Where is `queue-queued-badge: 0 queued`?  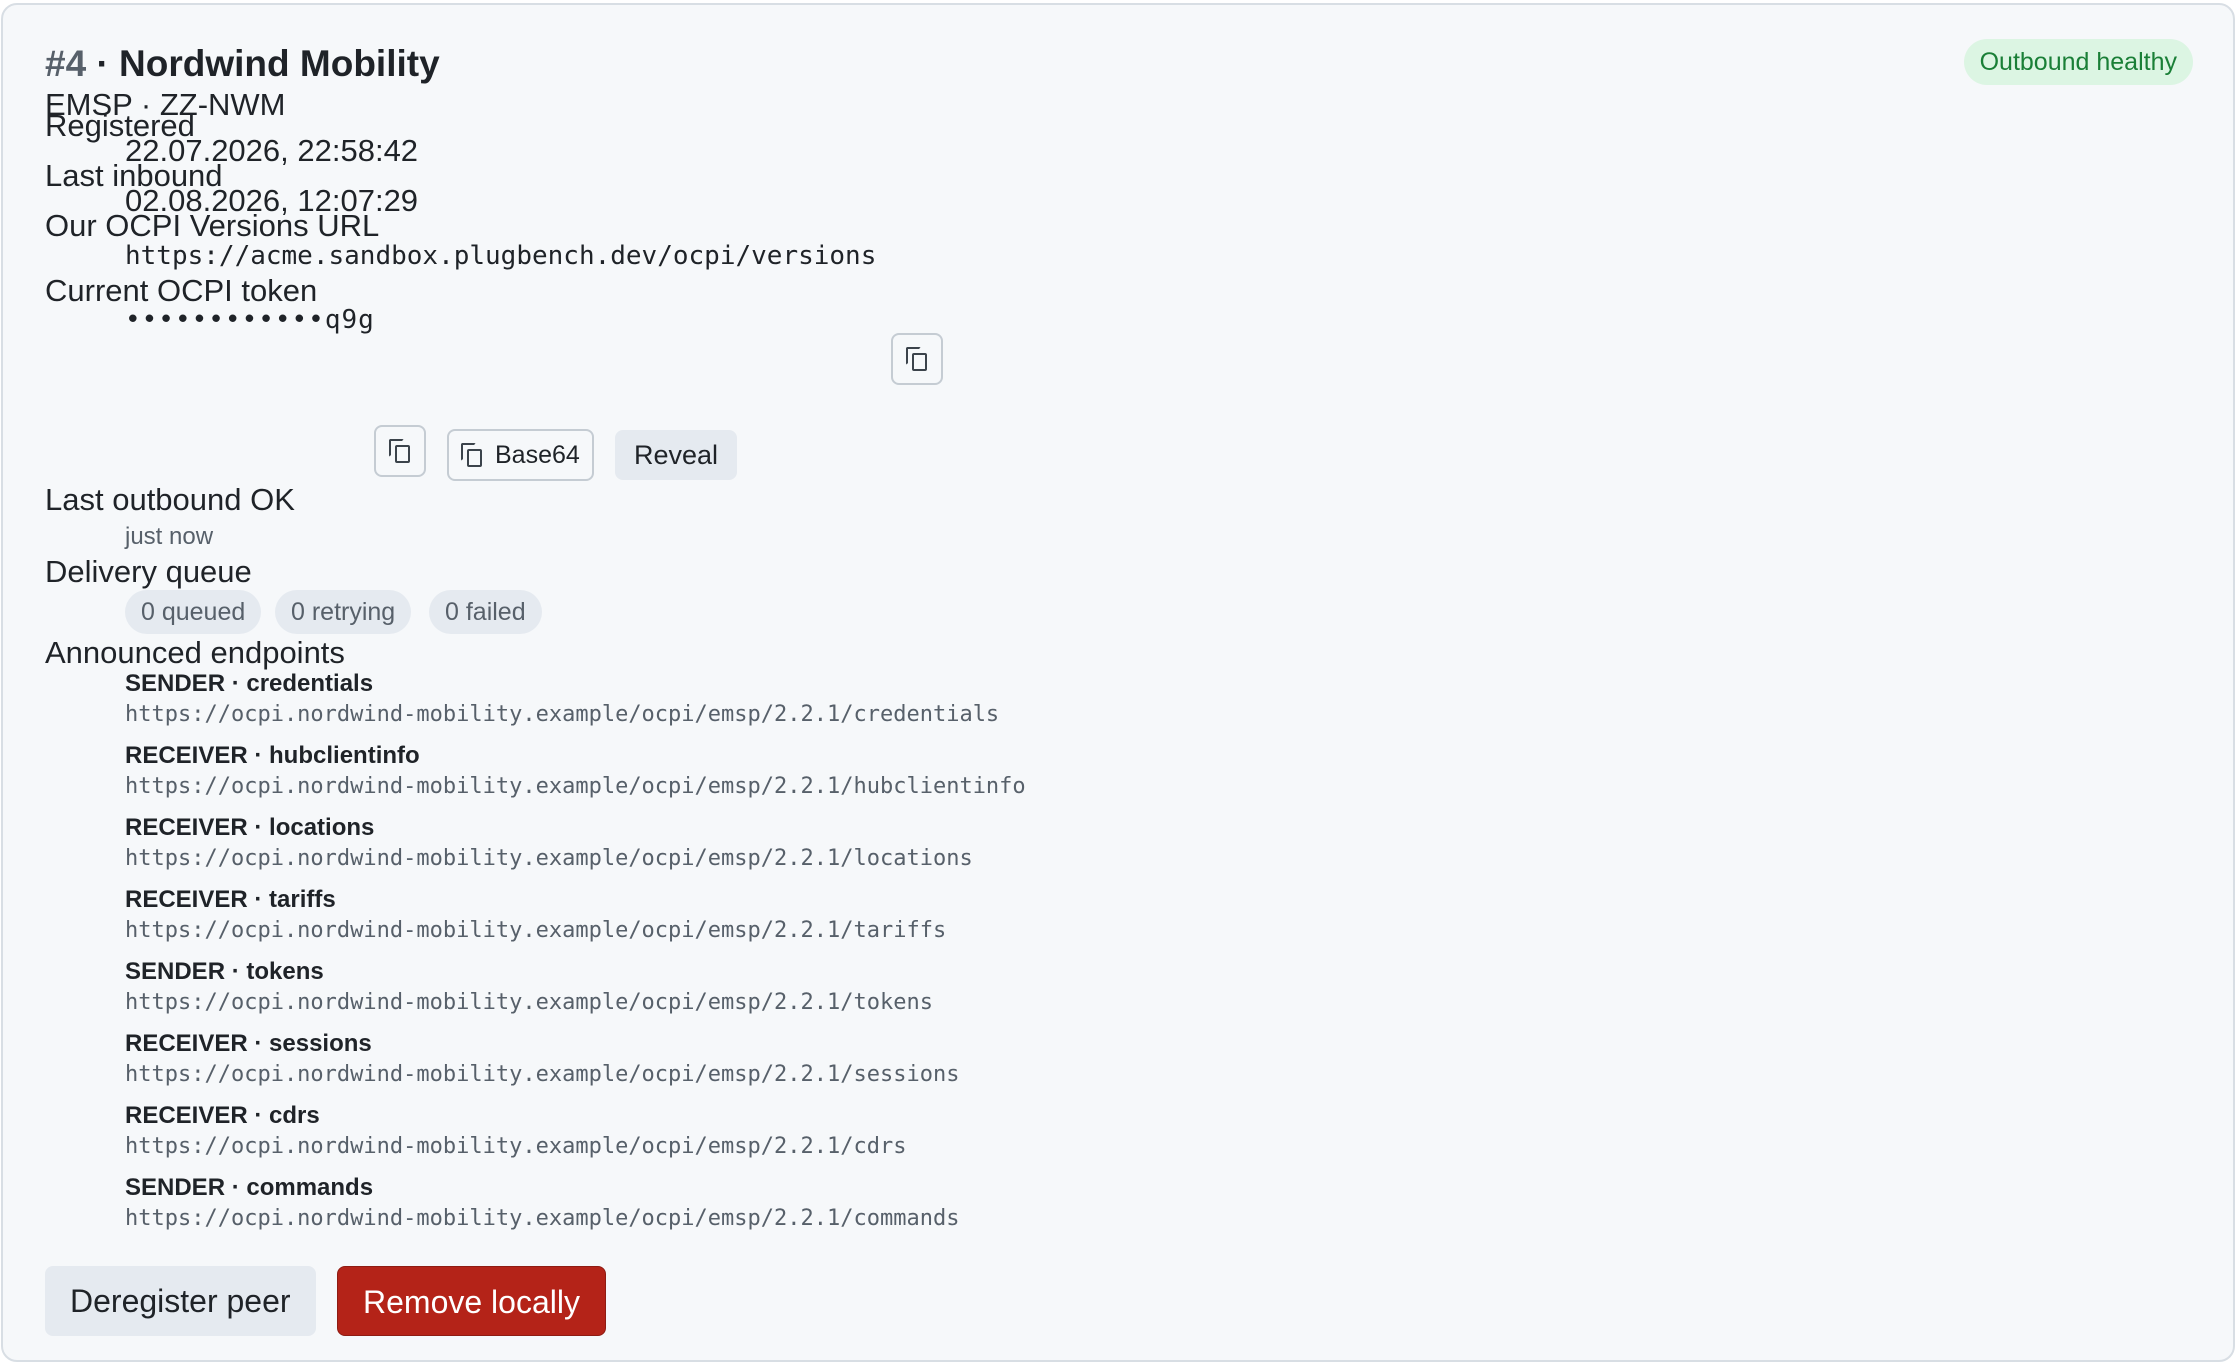 queue-queued-badge: 0 queued is located at coordinates (193, 612).